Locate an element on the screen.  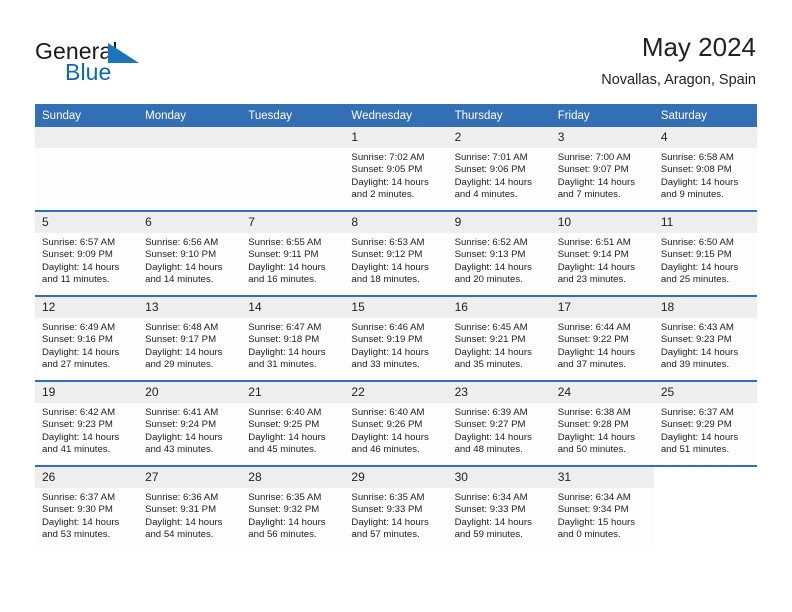
day-number: 31 is located at coordinates (602, 477).